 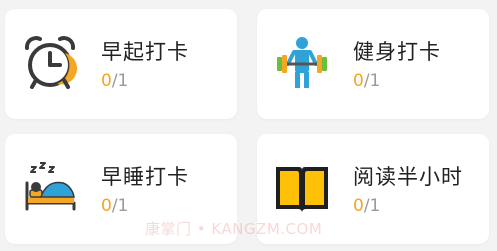 I want to click on card-title: 早起打卡, so click(x=145, y=52).